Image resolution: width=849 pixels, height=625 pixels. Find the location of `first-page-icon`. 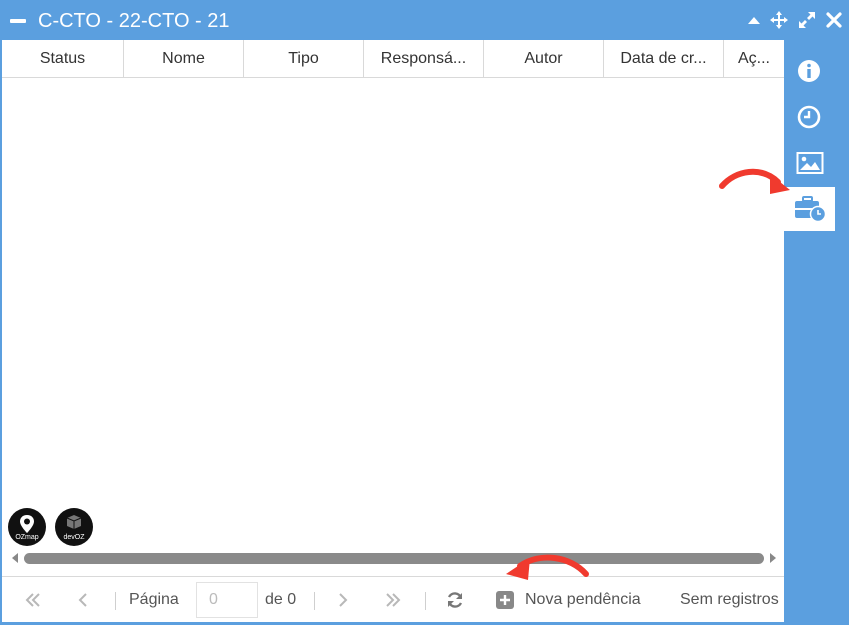

first-page-icon is located at coordinates (33, 600).